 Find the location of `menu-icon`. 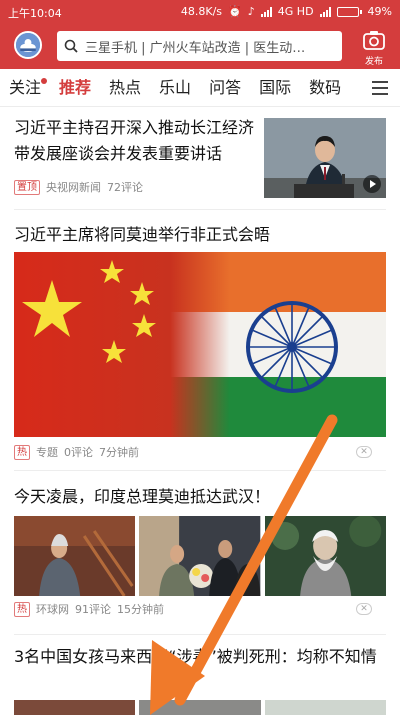

menu-icon is located at coordinates (380, 88).